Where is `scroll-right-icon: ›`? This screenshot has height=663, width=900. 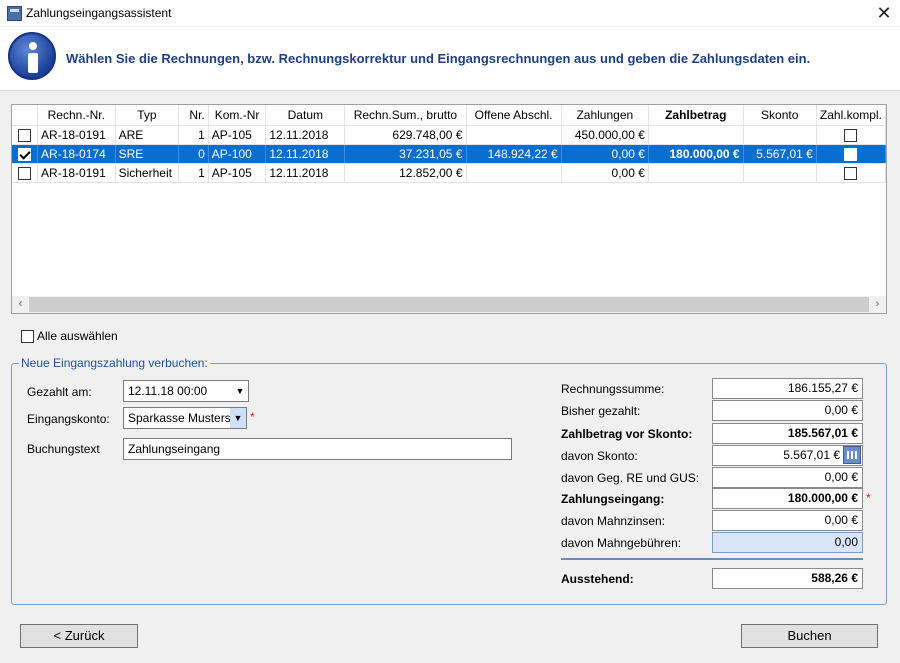
scroll-right-icon: › is located at coordinates (877, 304).